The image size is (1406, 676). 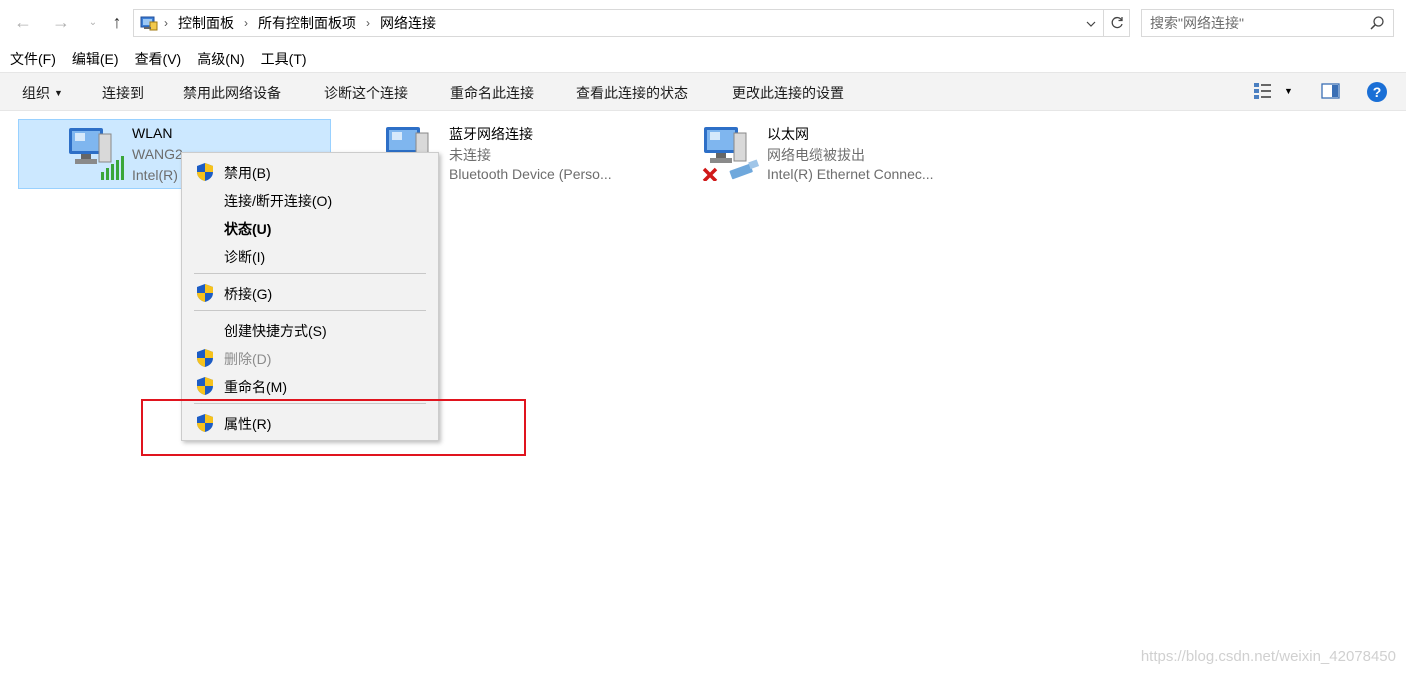 I want to click on preview-pane-icon, so click(x=1331, y=92).